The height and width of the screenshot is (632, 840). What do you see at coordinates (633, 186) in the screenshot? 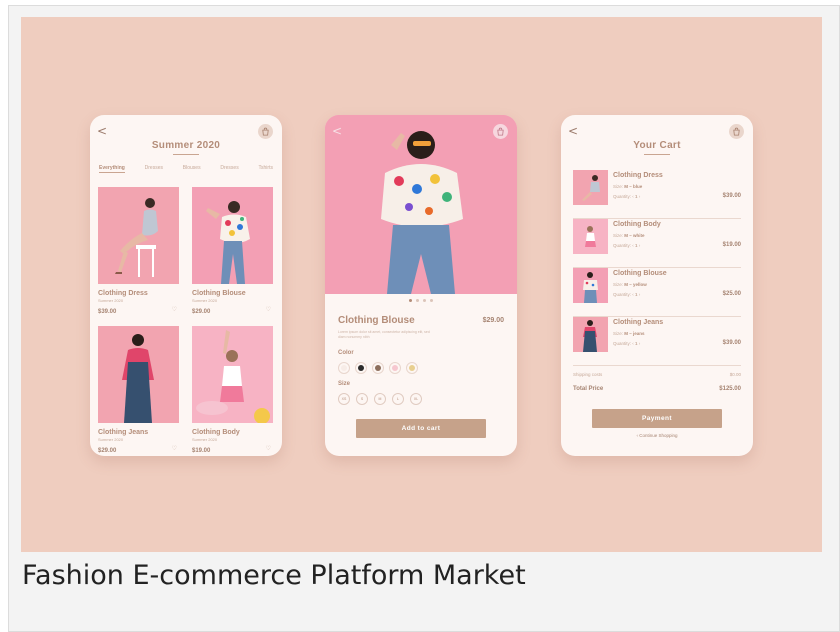
I see `size-value: M – blue` at bounding box center [633, 186].